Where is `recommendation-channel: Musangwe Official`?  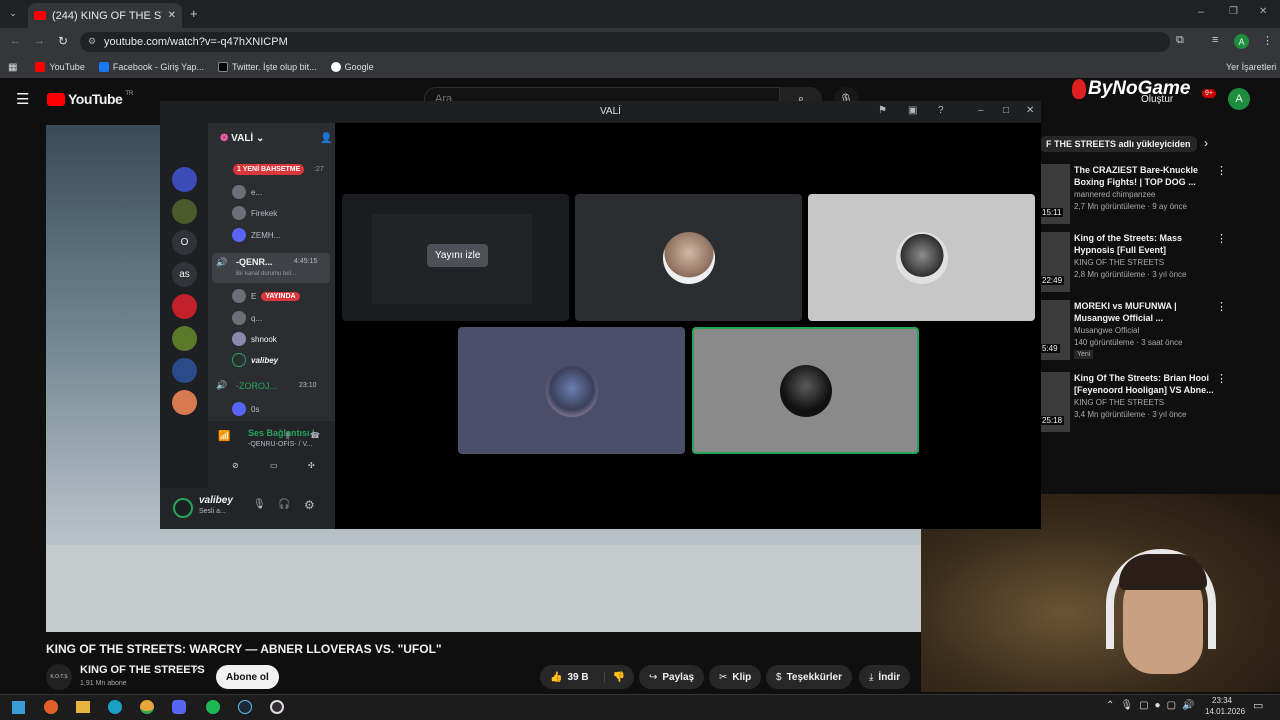 recommendation-channel: Musangwe Official is located at coordinates (1106, 330).